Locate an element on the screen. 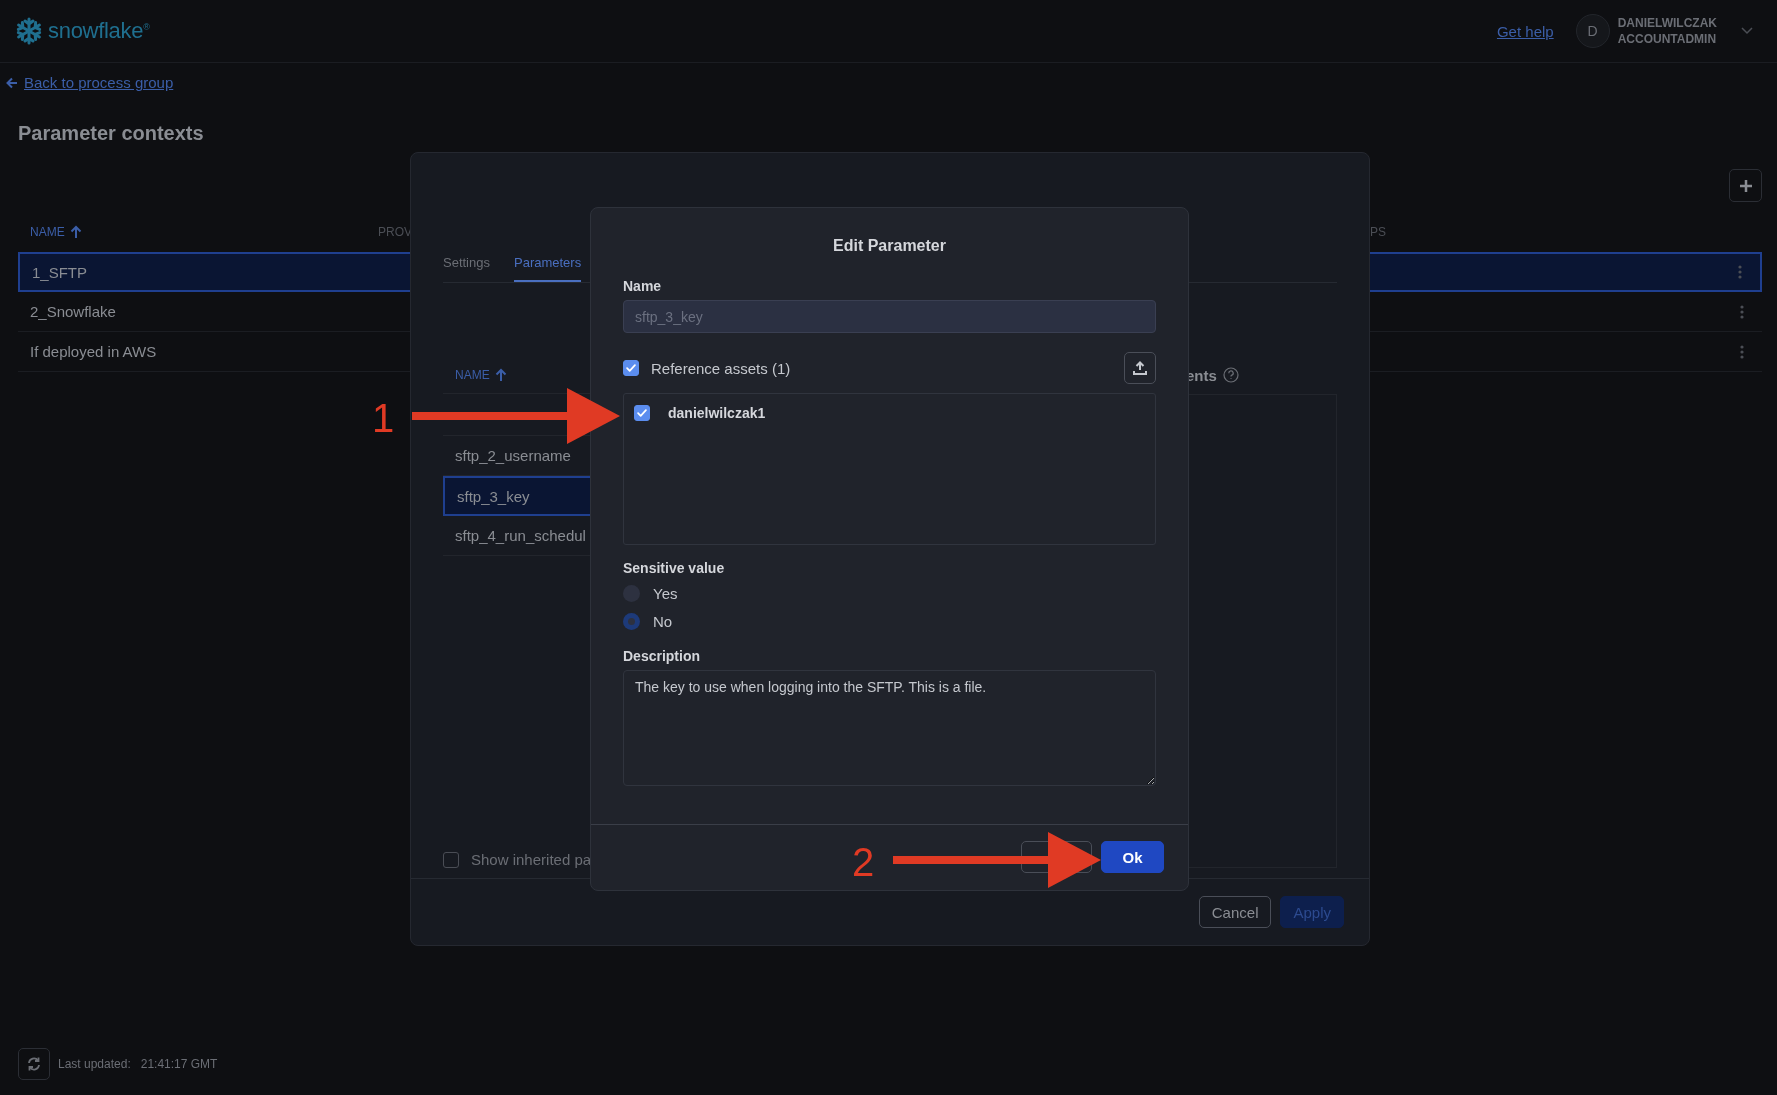 Image resolution: width=1777 pixels, height=1095 pixels. refresh-button is located at coordinates (34, 1064).